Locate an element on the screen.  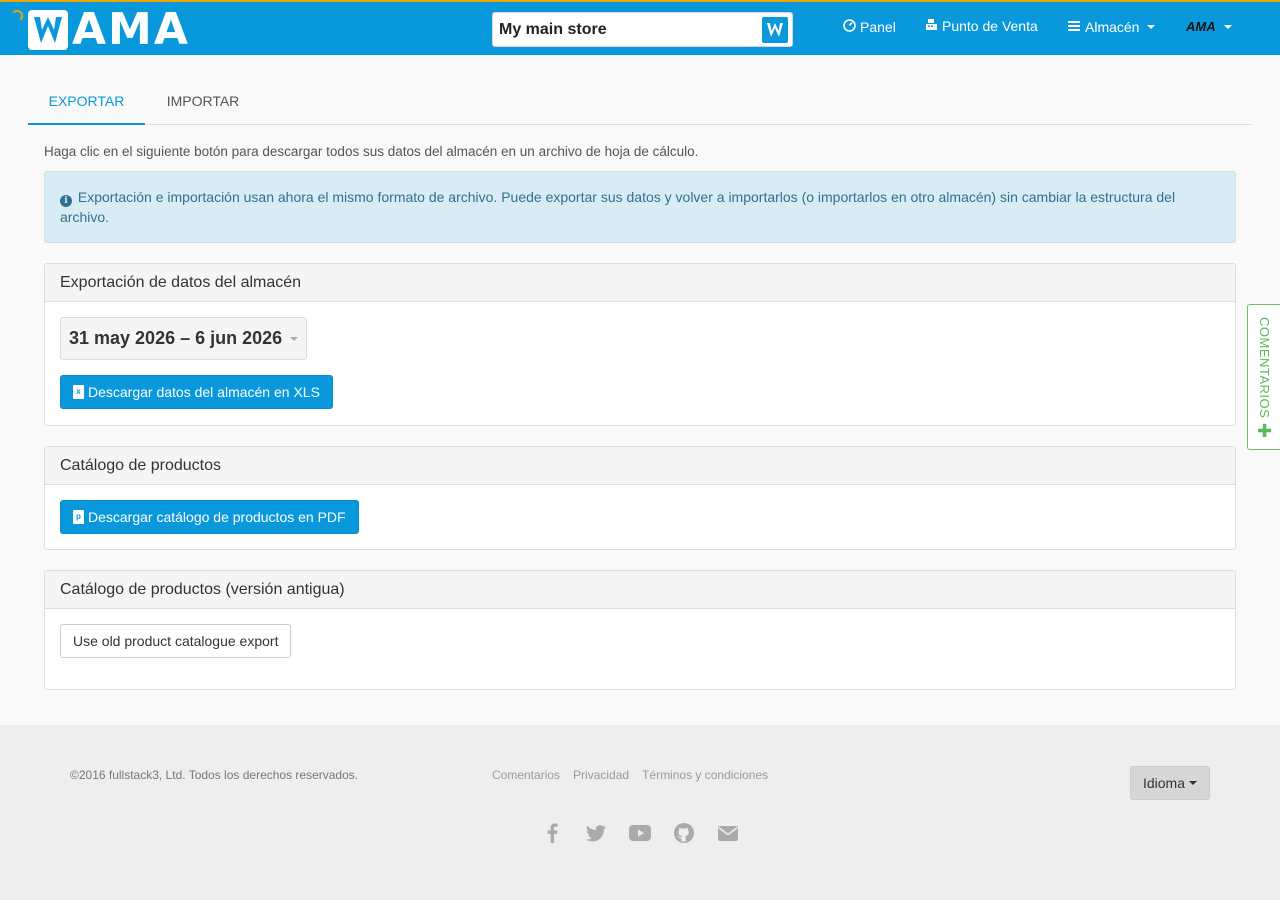
bars-icon is located at coordinates (1074, 27).